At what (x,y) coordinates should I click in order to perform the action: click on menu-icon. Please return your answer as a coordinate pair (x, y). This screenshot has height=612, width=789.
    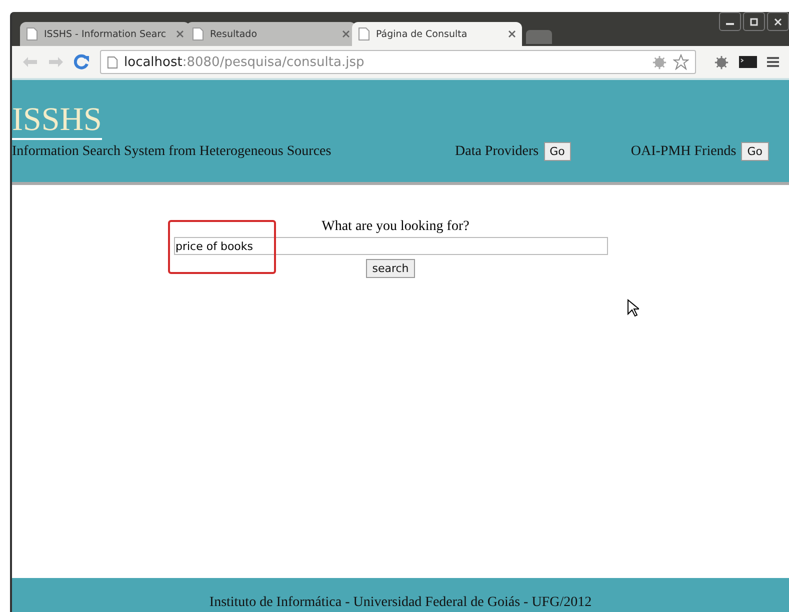
    Looking at the image, I should click on (773, 62).